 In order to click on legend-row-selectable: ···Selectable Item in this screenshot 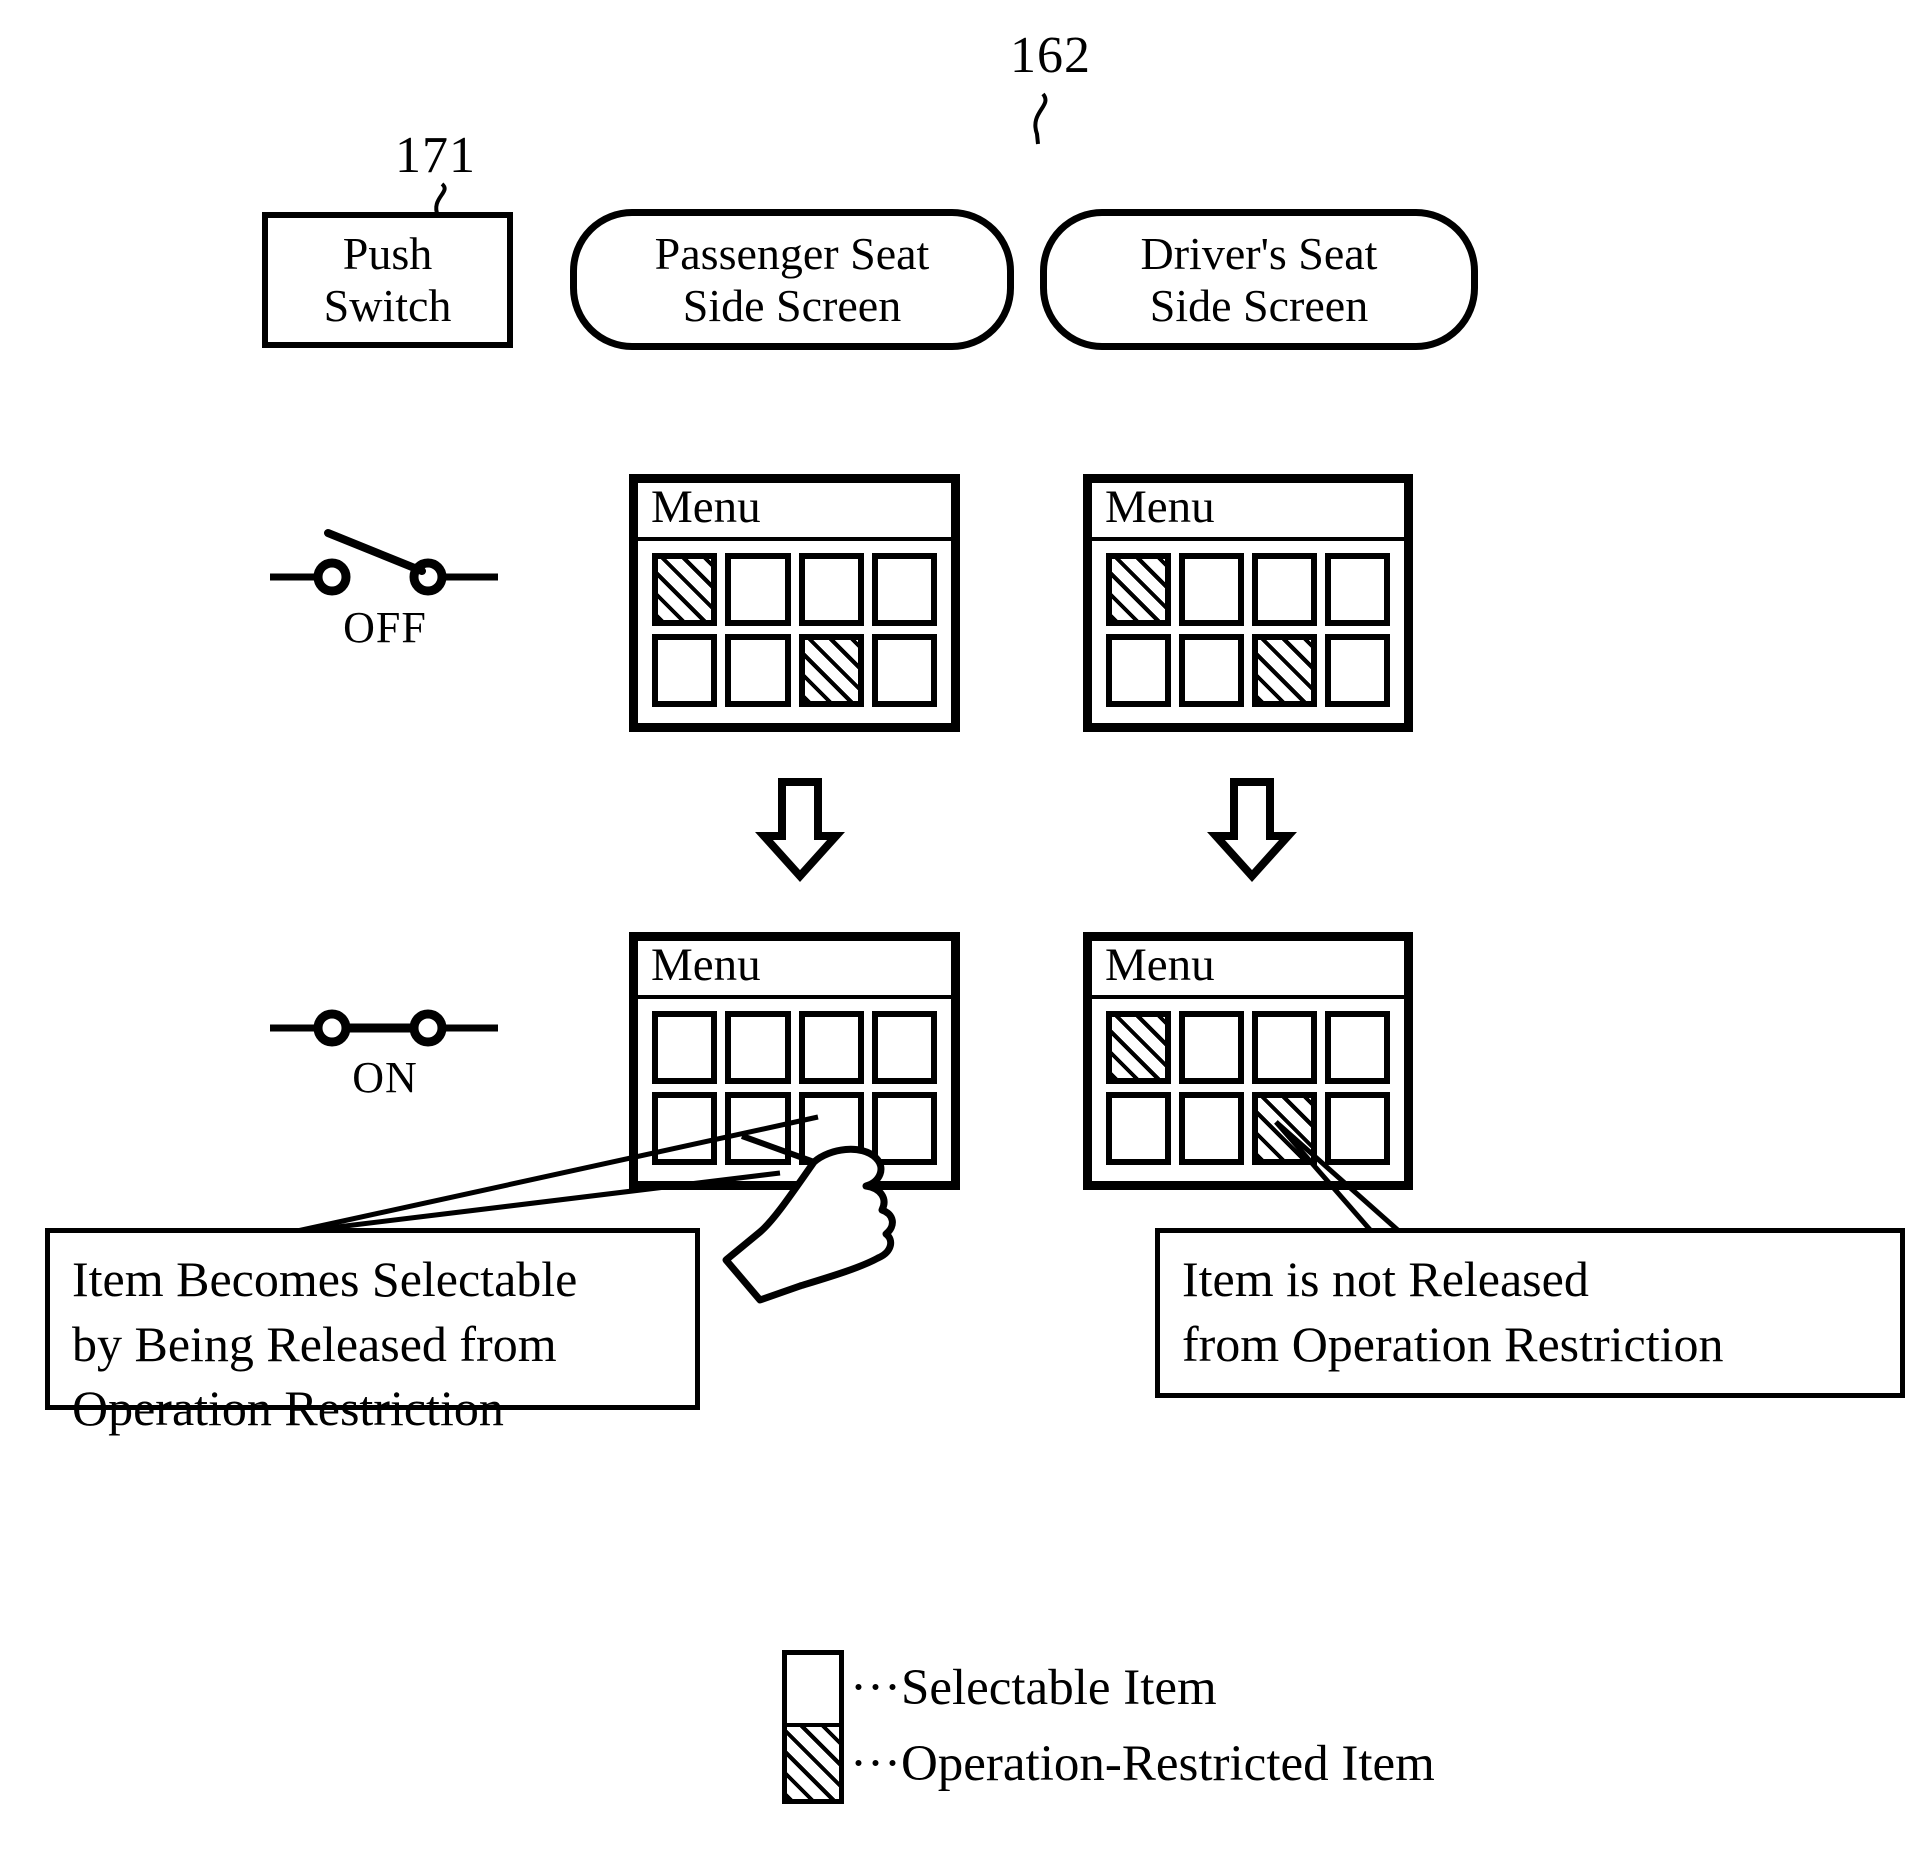, I will do `click(1139, 1688)`.